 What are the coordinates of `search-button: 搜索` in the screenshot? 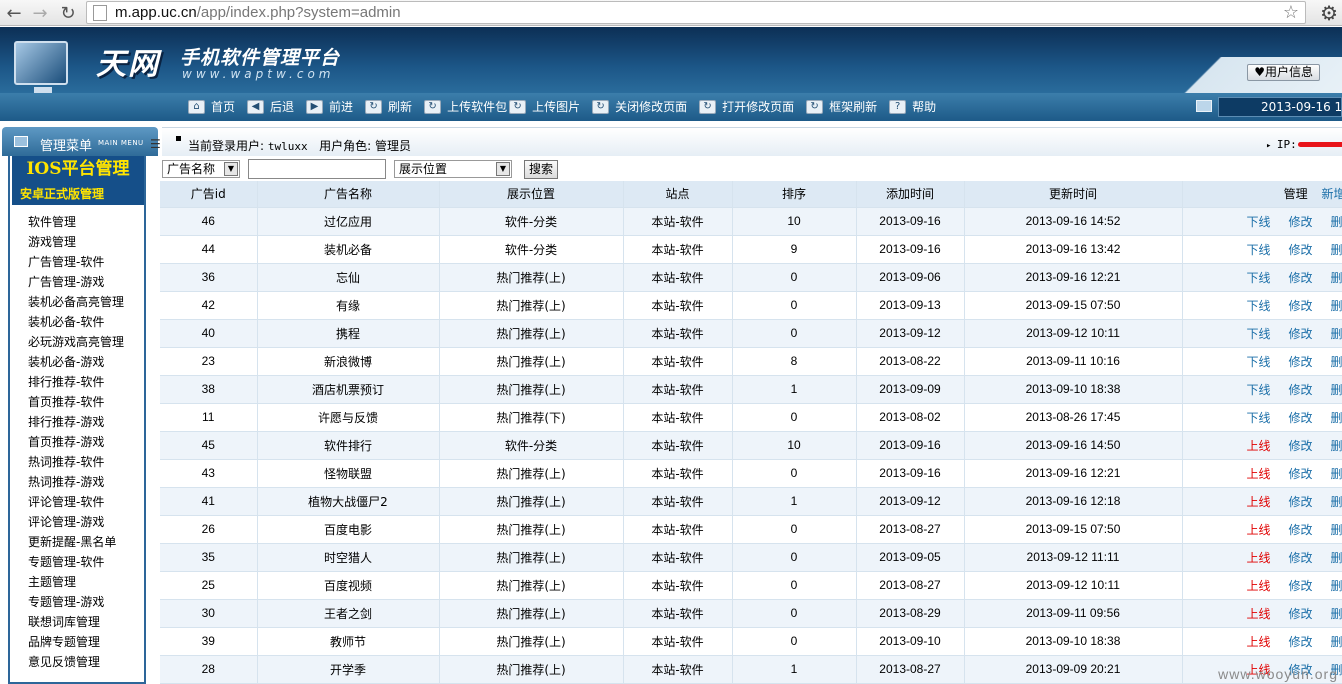 It's located at (541, 169).